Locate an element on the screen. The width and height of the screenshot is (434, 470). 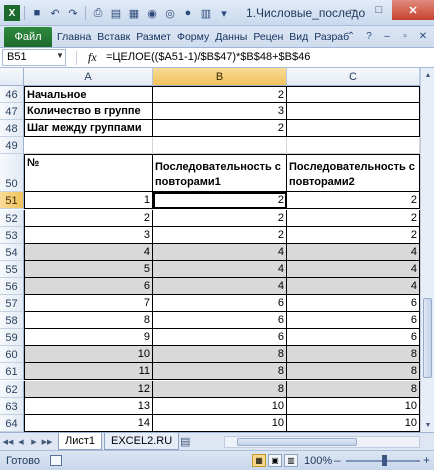
row-header: 62 is located at coordinates (12, 389).